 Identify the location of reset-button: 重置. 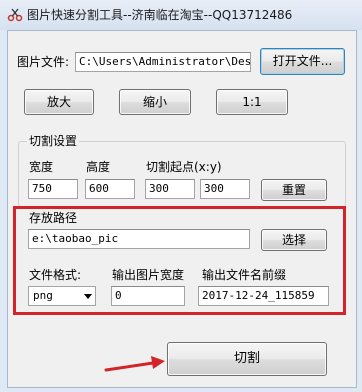
(294, 190).